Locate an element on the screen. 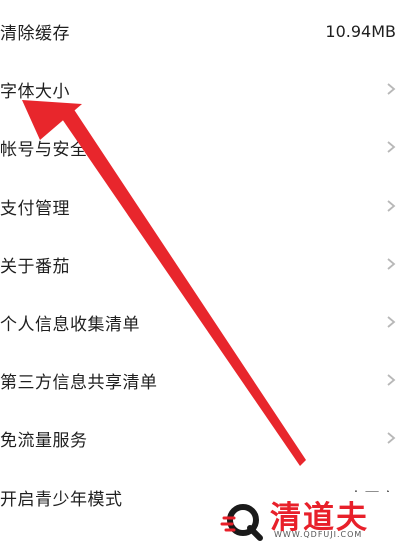 The width and height of the screenshot is (400, 544). row-label: 关于番茄 is located at coordinates (35, 266).